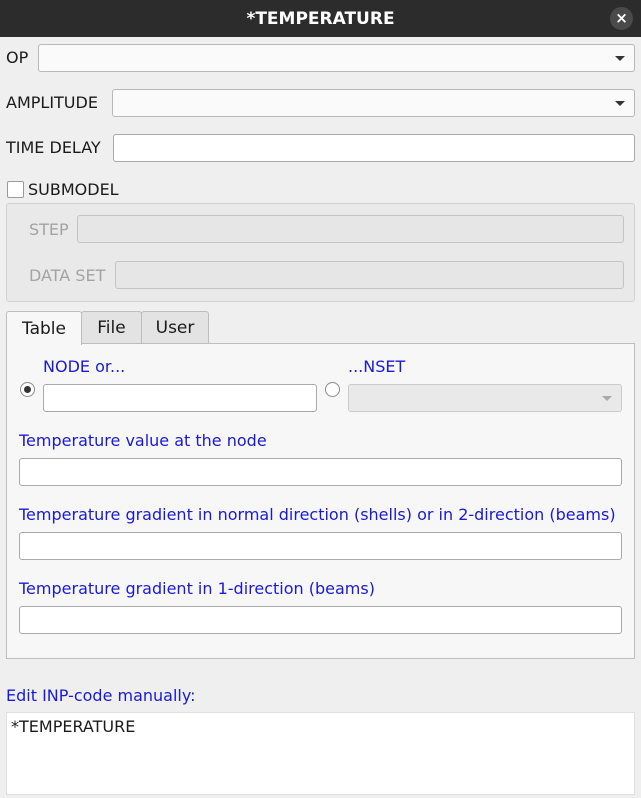  I want to click on close-icon: ×, so click(621, 18).